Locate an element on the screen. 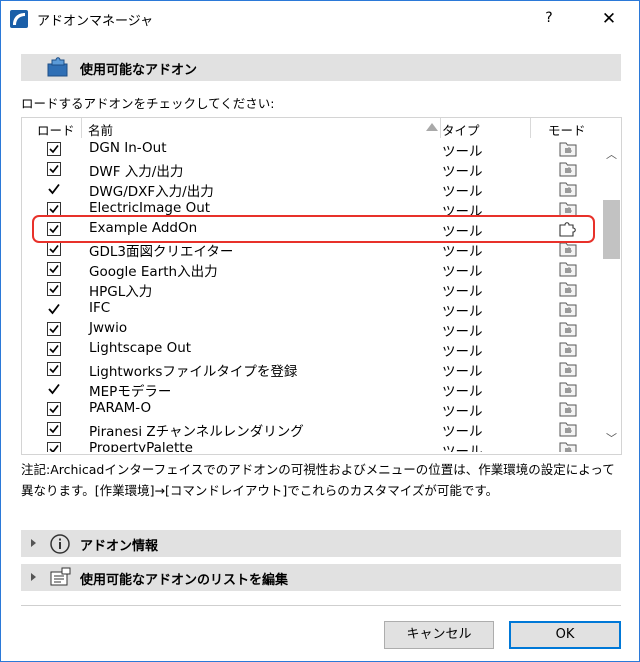  title-bar: アドオンマネージャ ? ✕ is located at coordinates (320, 19).